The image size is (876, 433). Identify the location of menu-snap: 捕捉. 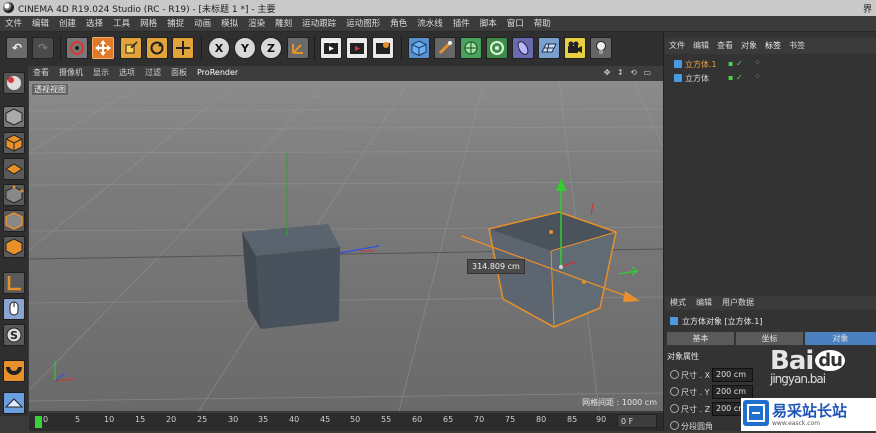
(175, 22).